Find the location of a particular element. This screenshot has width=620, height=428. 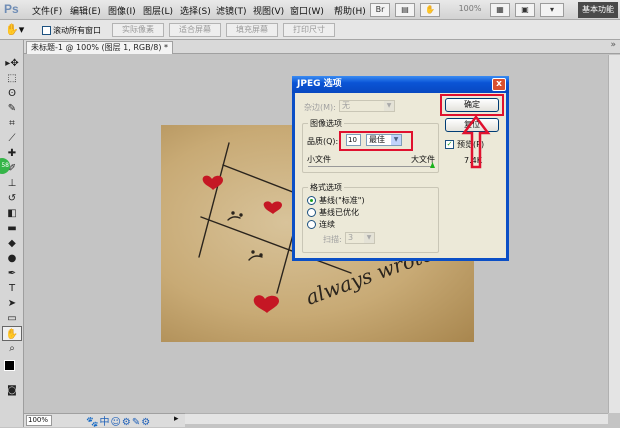

quality-highlight is located at coordinates (376, 141).